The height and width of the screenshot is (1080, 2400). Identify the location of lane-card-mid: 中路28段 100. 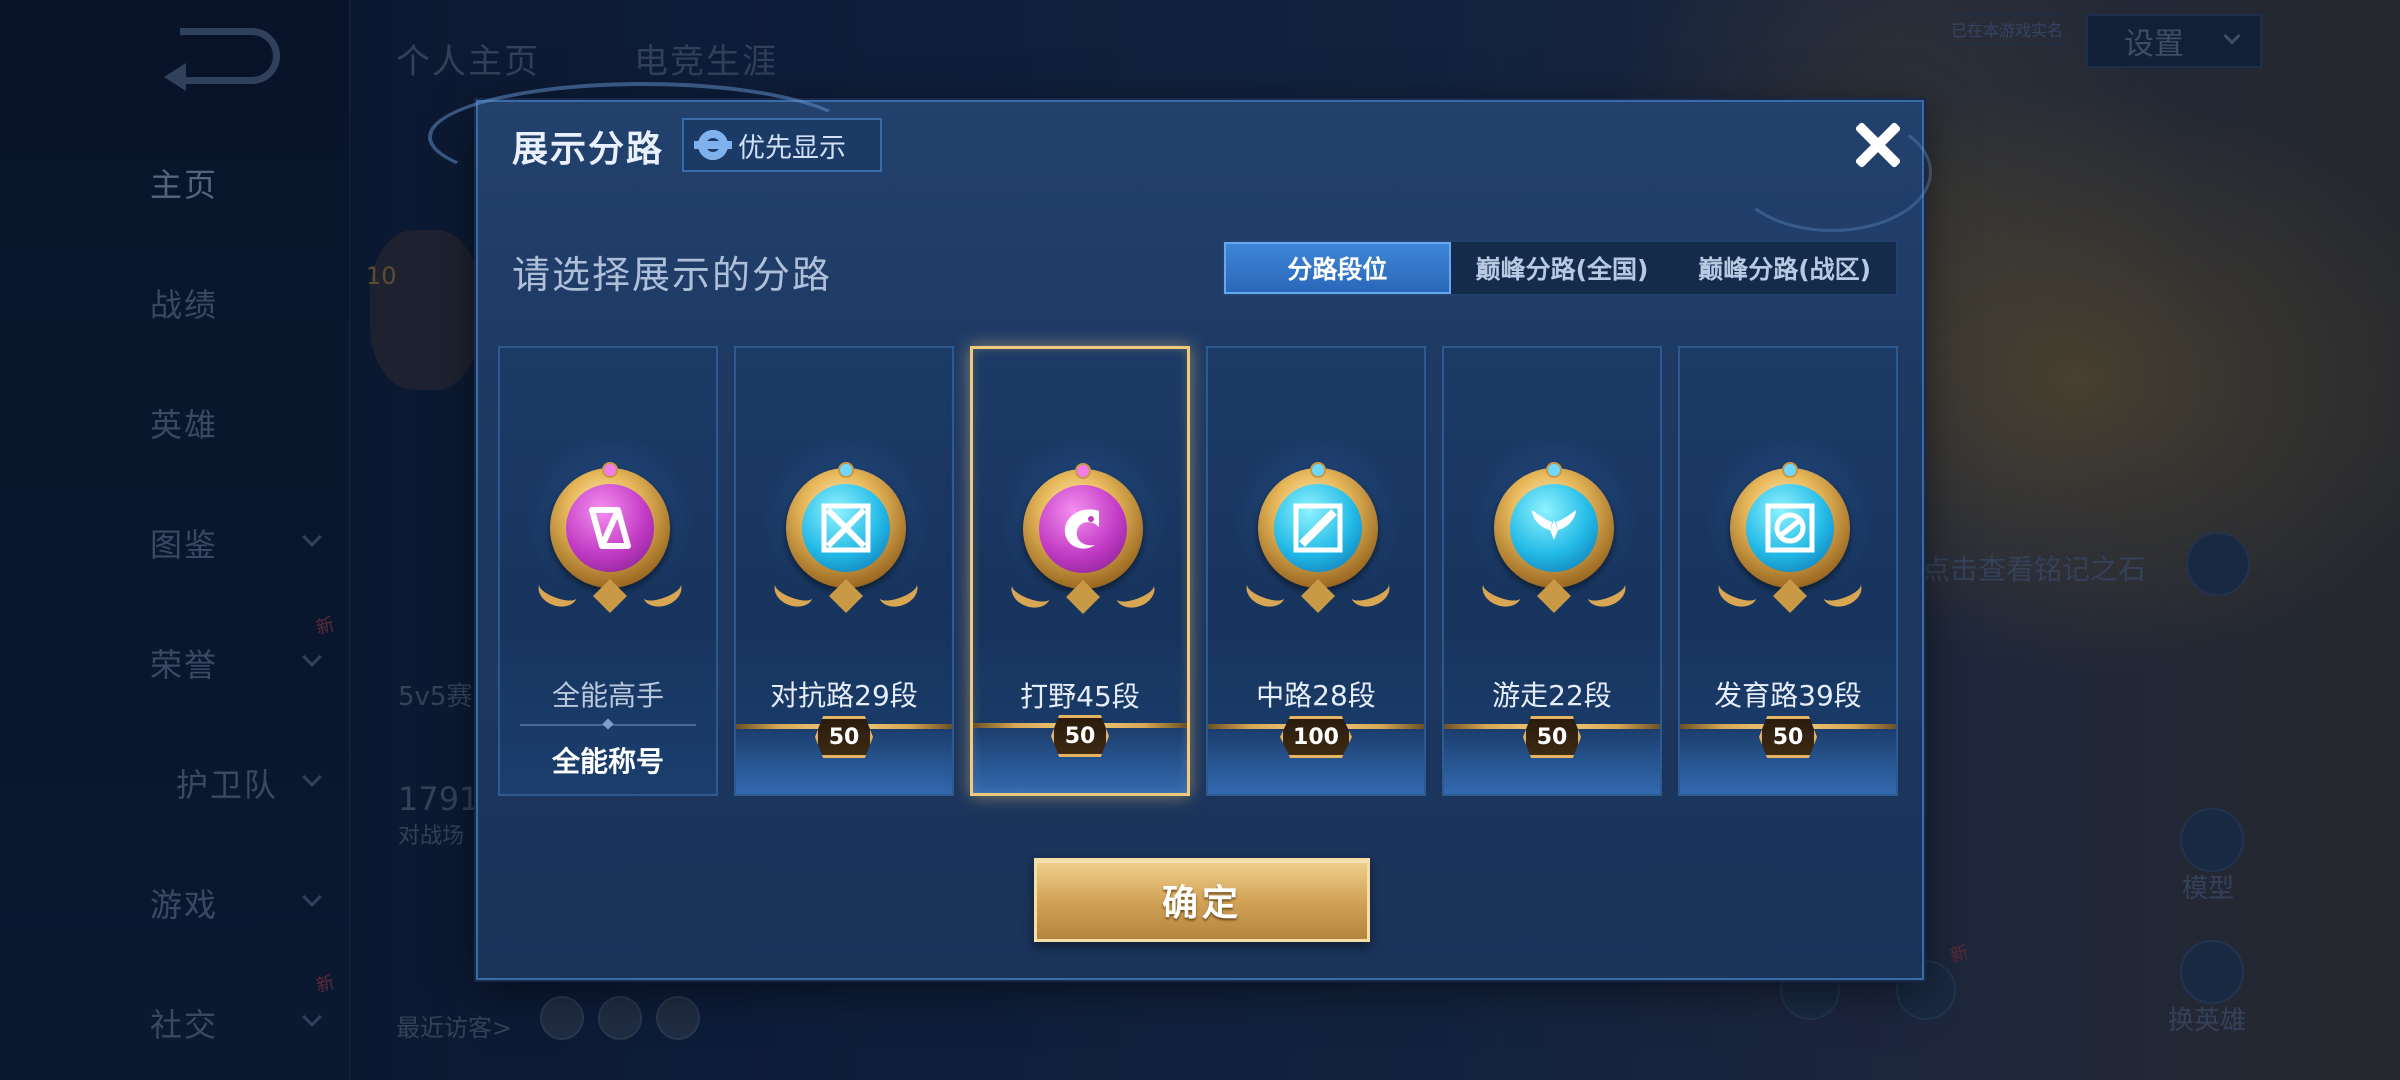
(1316, 571).